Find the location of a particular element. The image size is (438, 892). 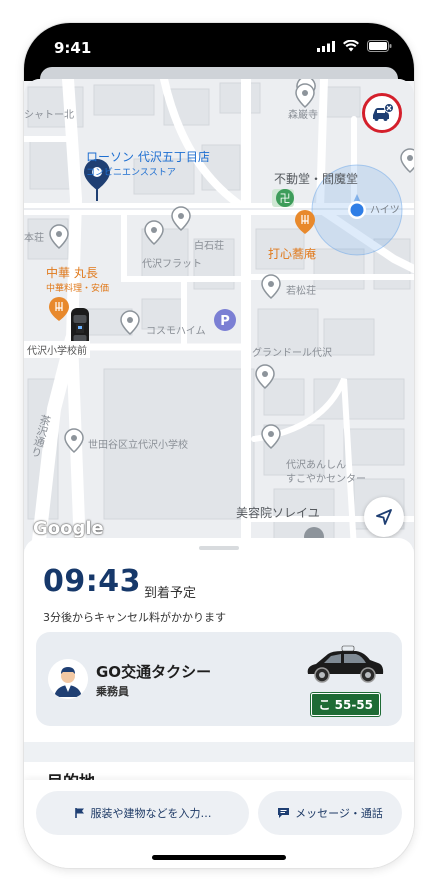

poi-school-front: 代沢小学校前 is located at coordinates (57, 349).